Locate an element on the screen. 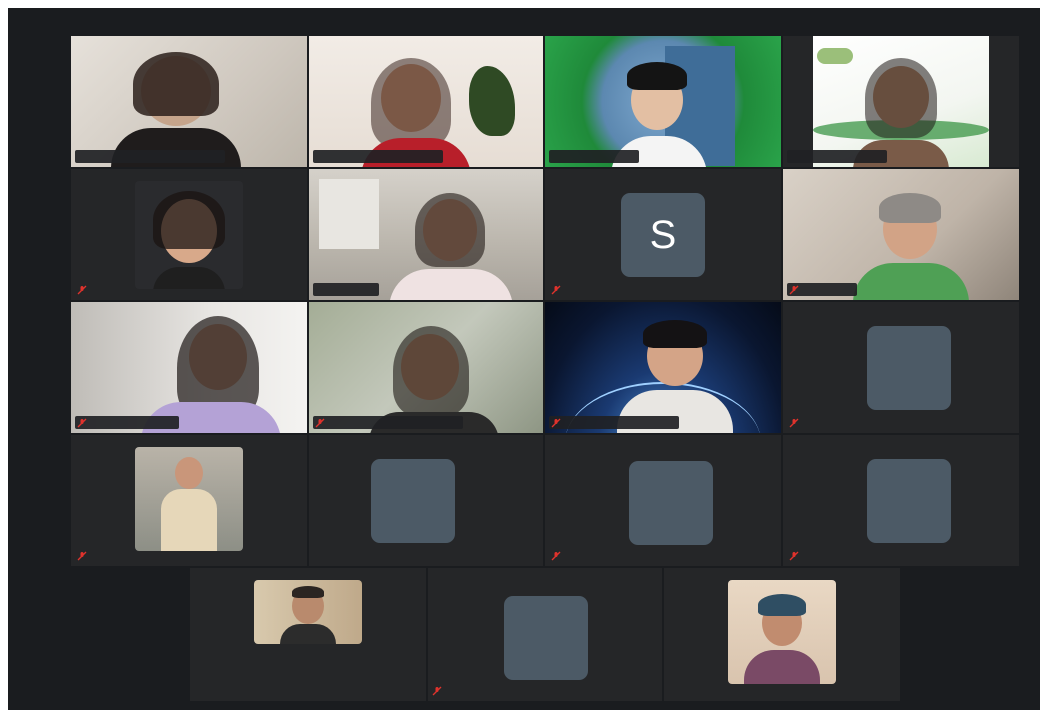  participant-avatar: S is located at coordinates (663, 235).